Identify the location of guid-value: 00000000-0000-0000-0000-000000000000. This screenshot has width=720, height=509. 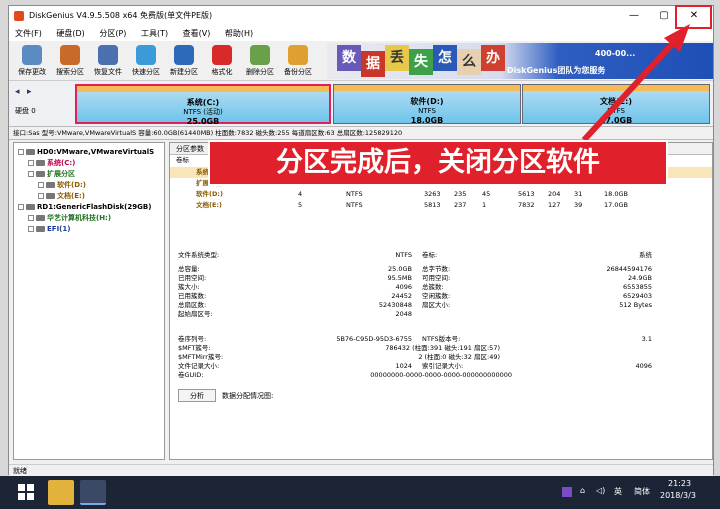
(441, 375).